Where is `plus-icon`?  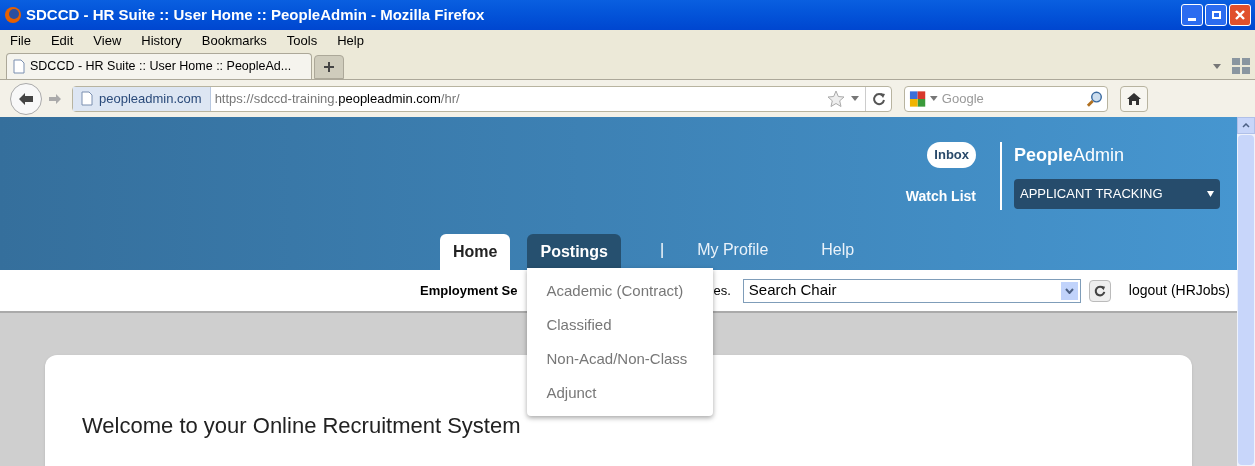 plus-icon is located at coordinates (329, 67).